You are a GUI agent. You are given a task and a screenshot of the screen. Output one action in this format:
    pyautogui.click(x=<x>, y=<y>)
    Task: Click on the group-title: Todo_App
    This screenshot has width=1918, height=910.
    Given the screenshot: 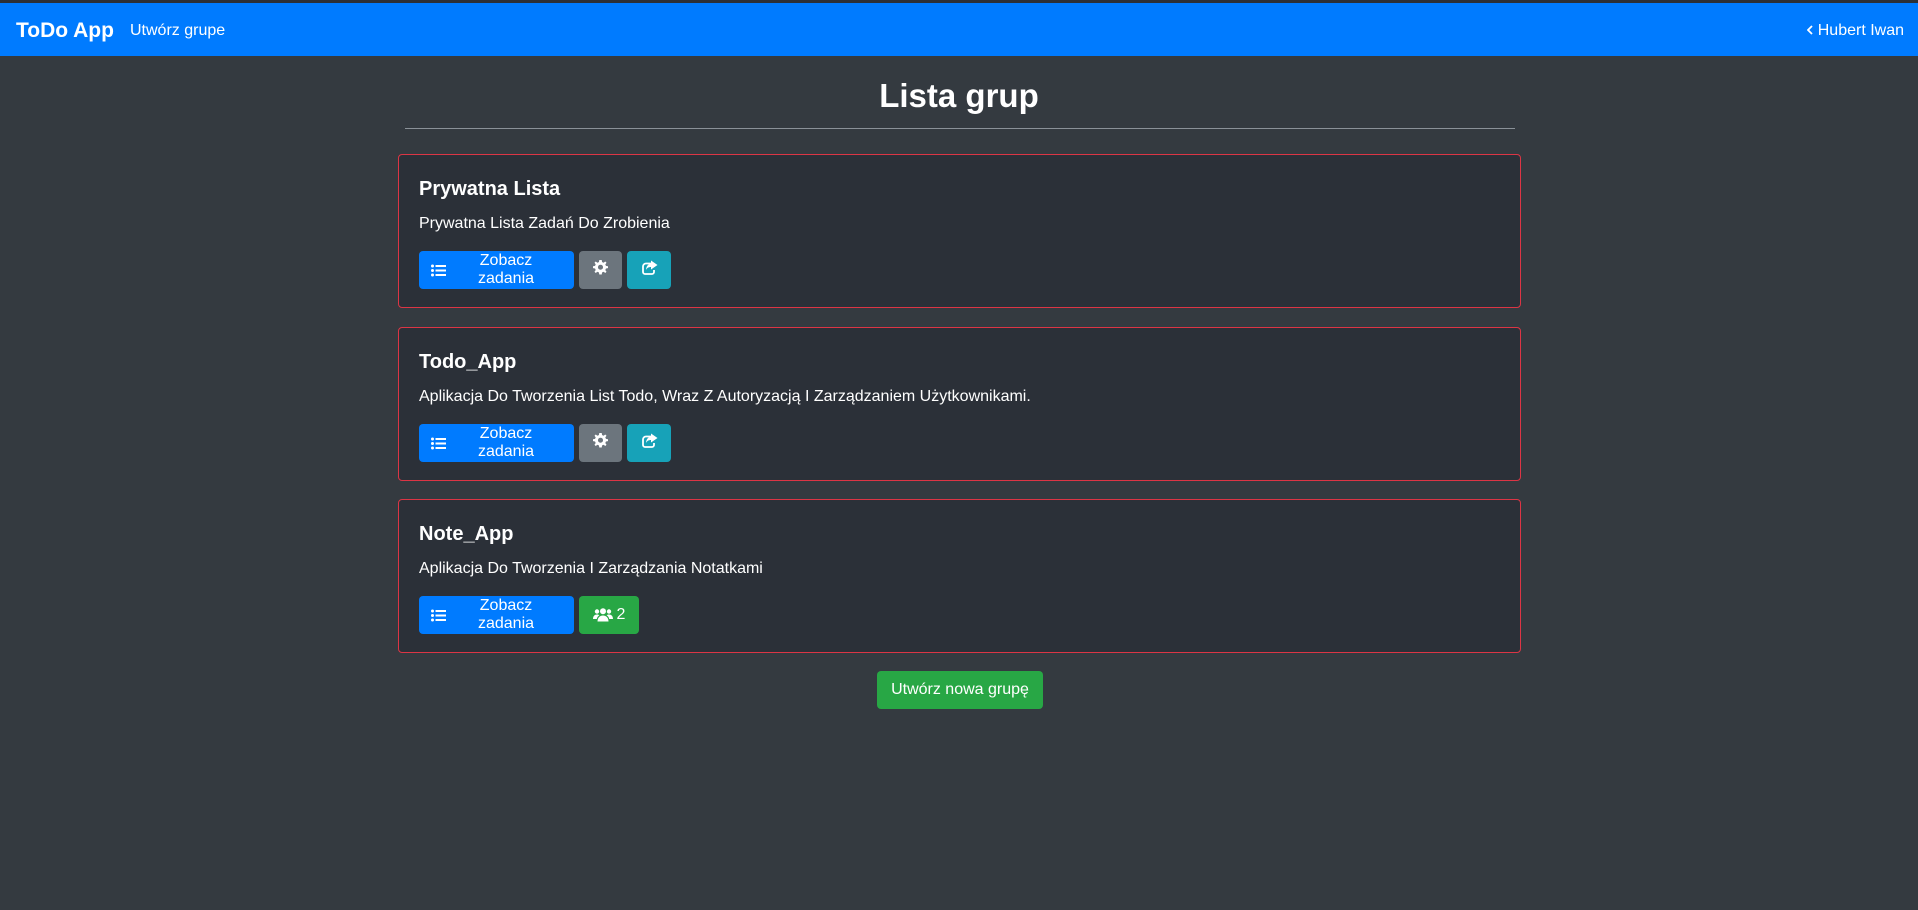 What is the action you would take?
    pyautogui.click(x=468, y=362)
    